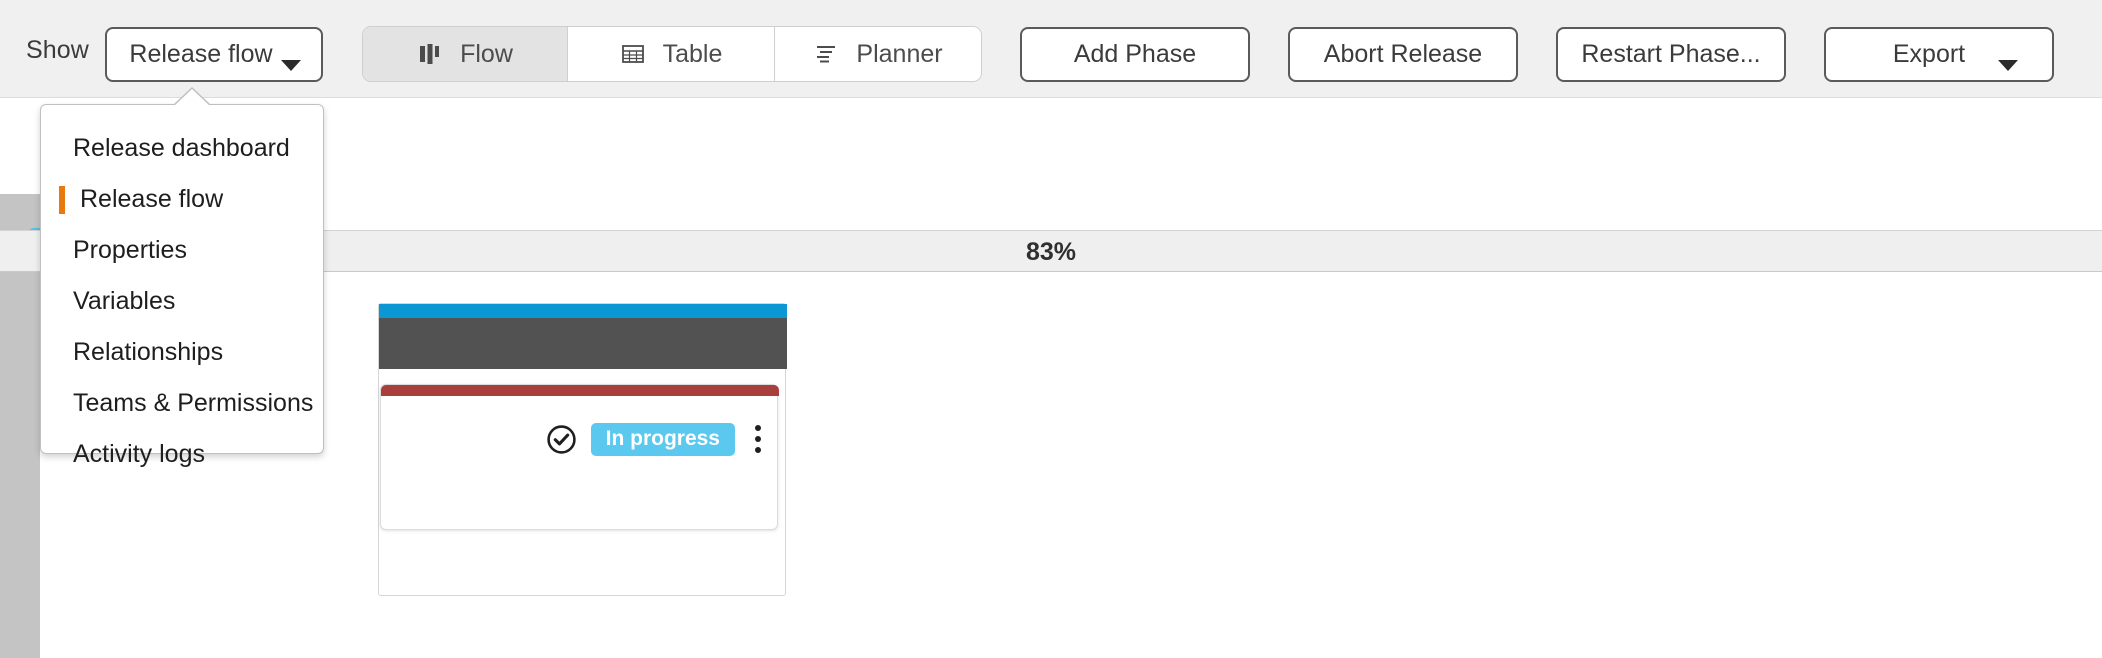 This screenshot has height=658, width=2102. What do you see at coordinates (662, 439) in the screenshot?
I see `status-badge: In progress` at bounding box center [662, 439].